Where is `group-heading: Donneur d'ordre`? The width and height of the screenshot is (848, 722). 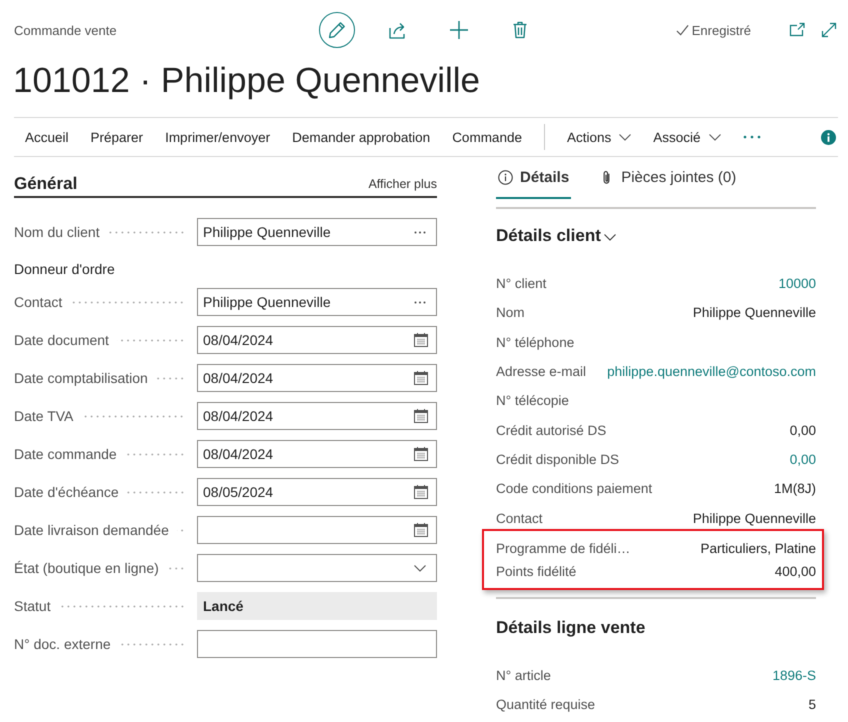
group-heading: Donneur d'ordre is located at coordinates (65, 269).